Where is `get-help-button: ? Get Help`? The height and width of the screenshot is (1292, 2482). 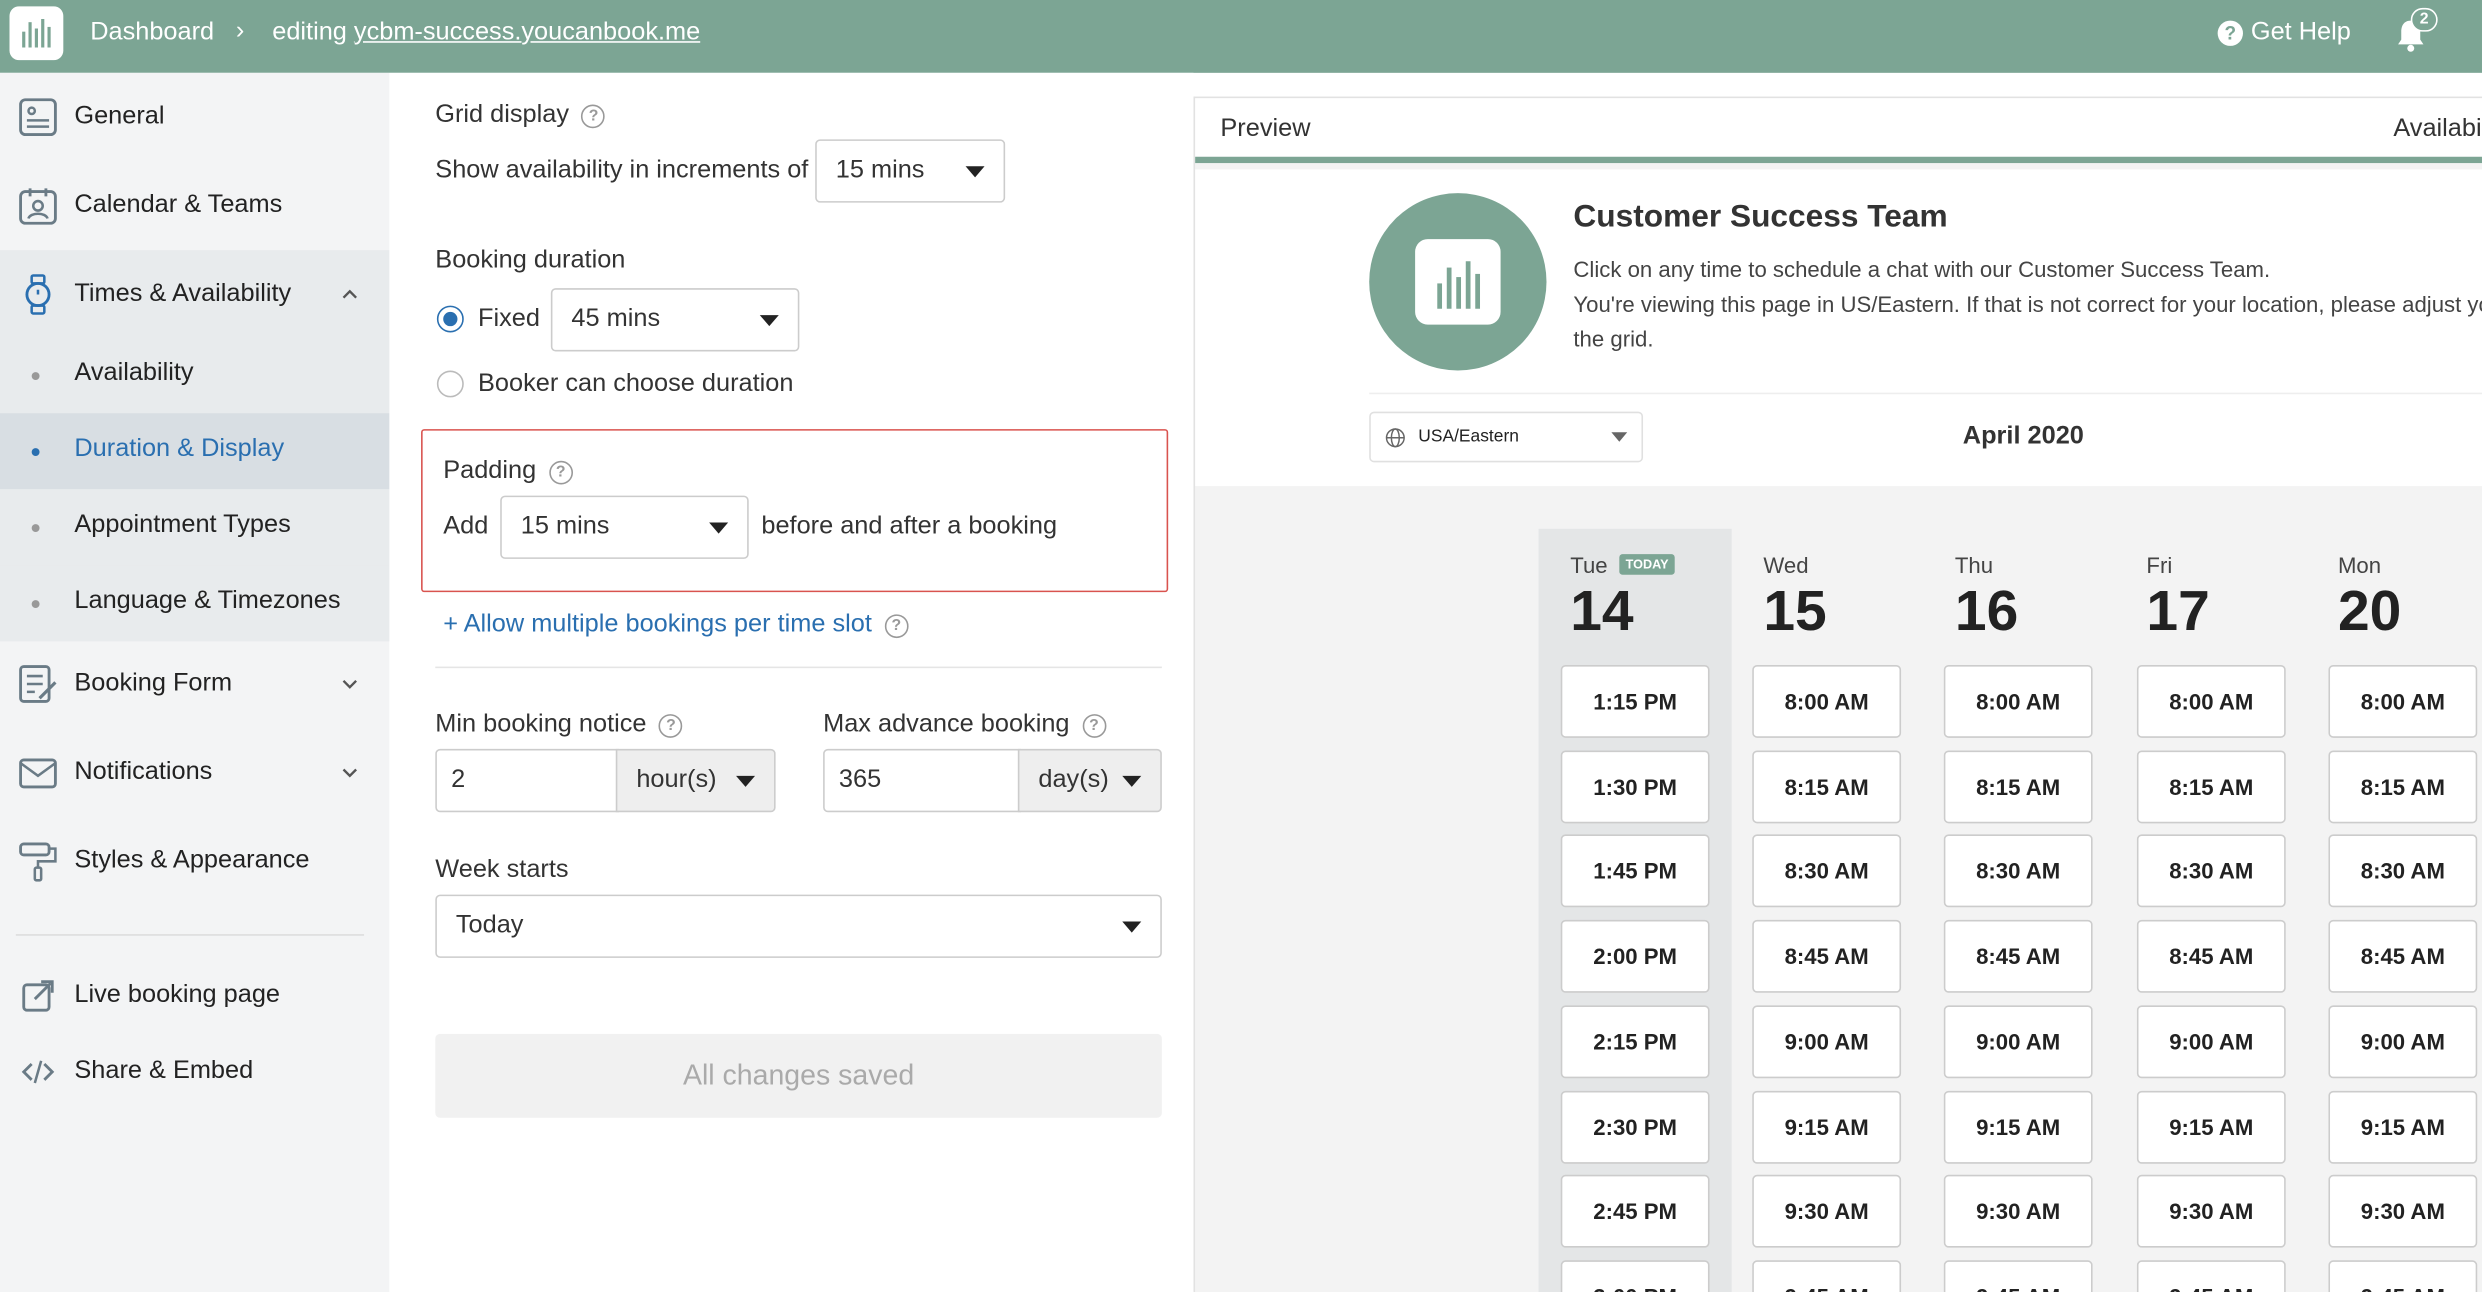
get-help-button: ? Get Help is located at coordinates (2284, 32).